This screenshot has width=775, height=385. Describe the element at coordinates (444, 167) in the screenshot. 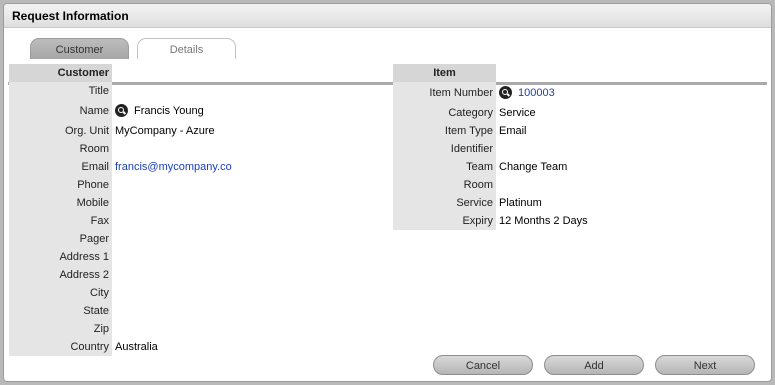

I see `field-label-team: Team` at that location.